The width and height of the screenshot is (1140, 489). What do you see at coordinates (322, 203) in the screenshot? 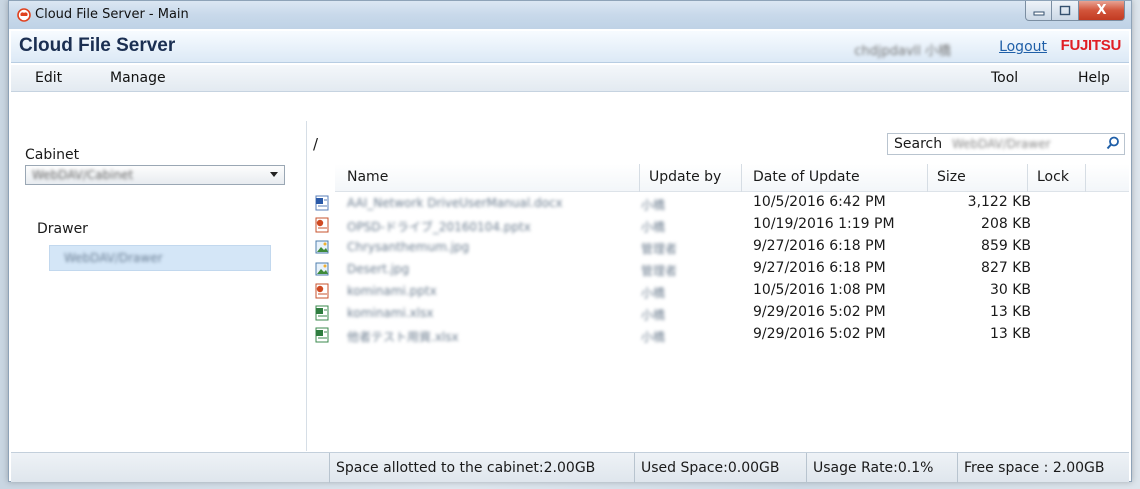
I see `word-doc-icon` at bounding box center [322, 203].